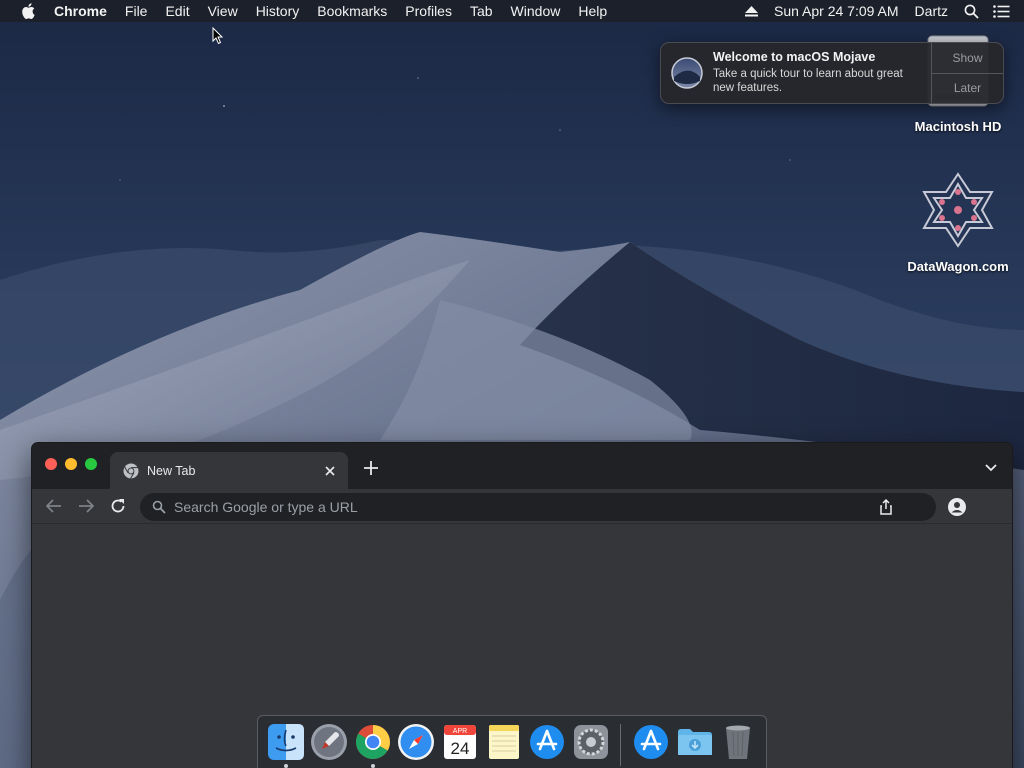  What do you see at coordinates (958, 266) in the screenshot?
I see `desktop-icon-label: DataWagon.com` at bounding box center [958, 266].